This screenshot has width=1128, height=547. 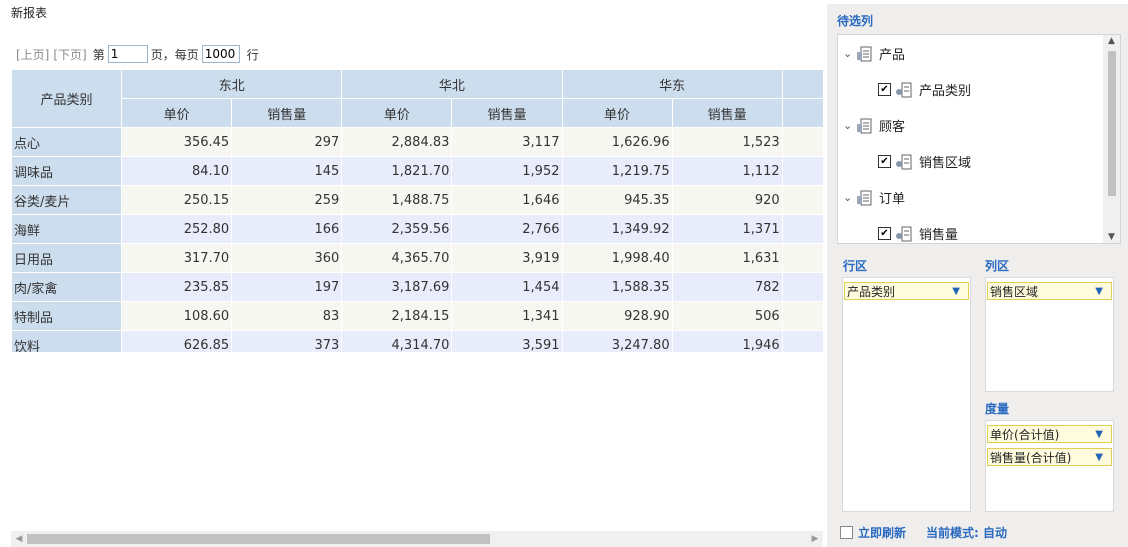 I want to click on table-cell: 2, so click(x=802, y=341).